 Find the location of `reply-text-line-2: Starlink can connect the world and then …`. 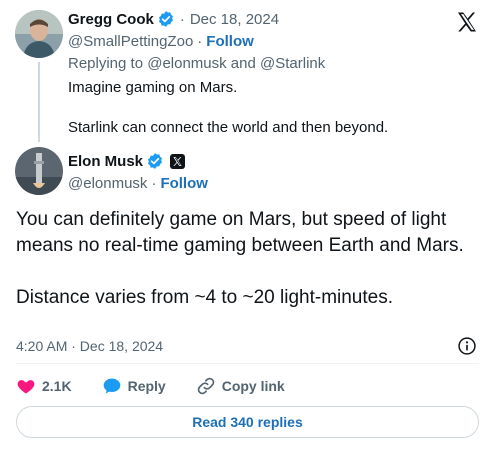

reply-text-line-2: Starlink can connect the world and then … is located at coordinates (228, 127).